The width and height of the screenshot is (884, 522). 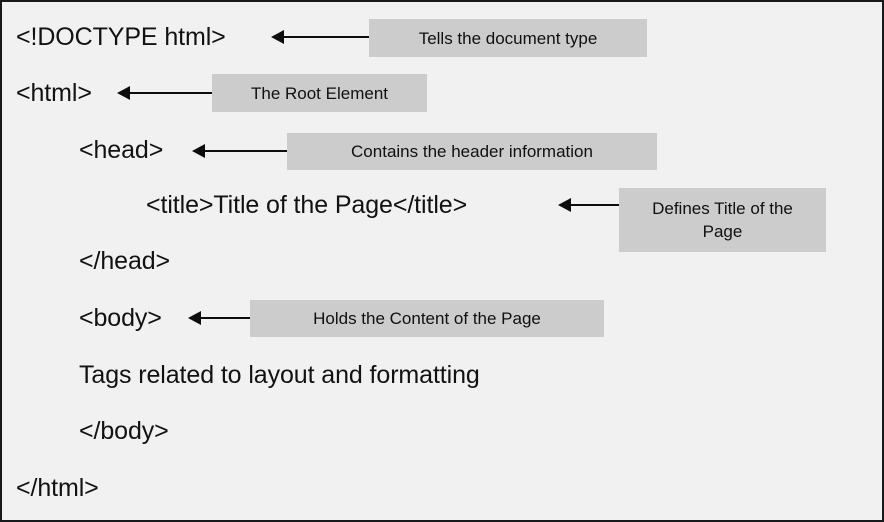 What do you see at coordinates (279, 375) in the screenshot?
I see `code-line-body-content: Tags related to layout and formatting` at bounding box center [279, 375].